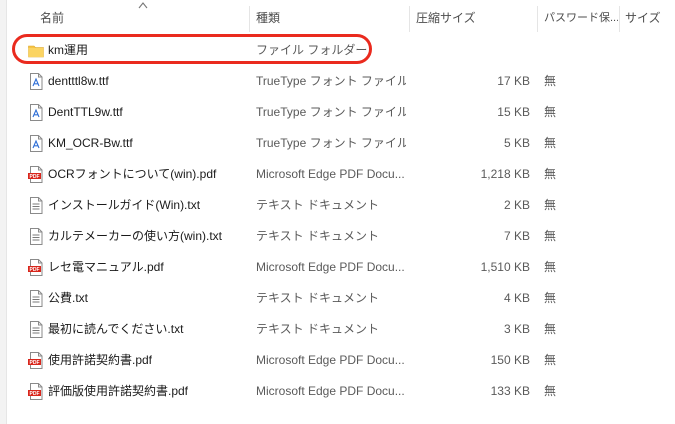  Describe the element at coordinates (513, 112) in the screenshot. I see `file-compressed-size: 15 KB` at that location.